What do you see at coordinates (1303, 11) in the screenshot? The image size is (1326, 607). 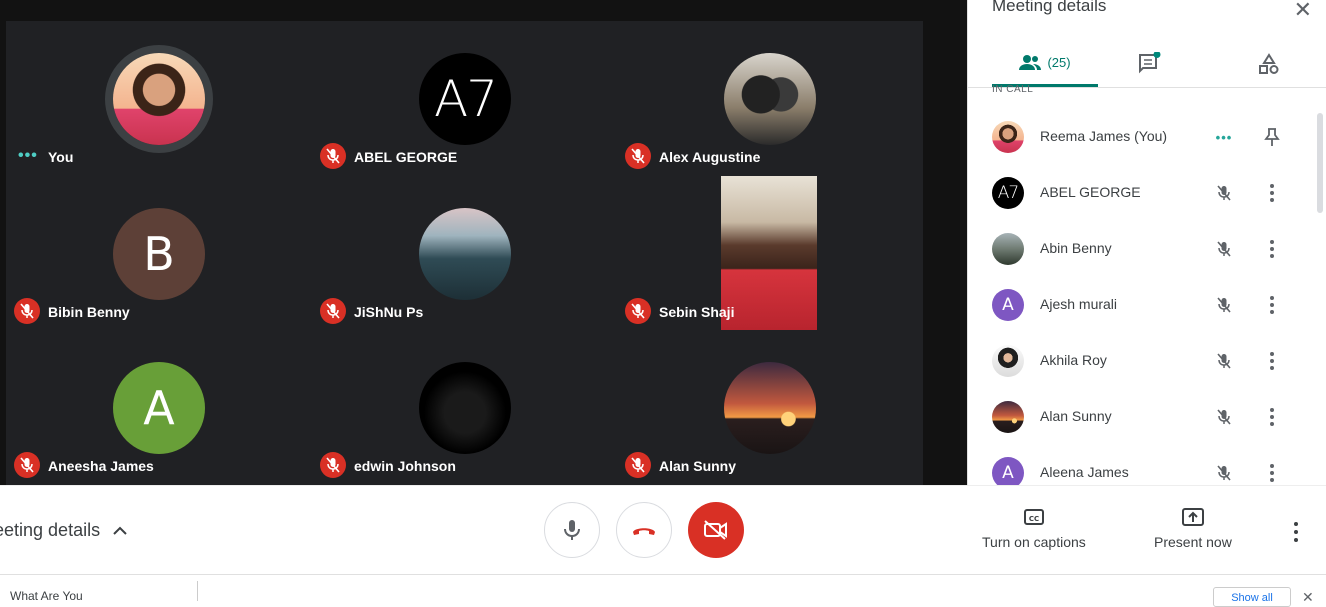 I see `close-icon: ✕` at bounding box center [1303, 11].